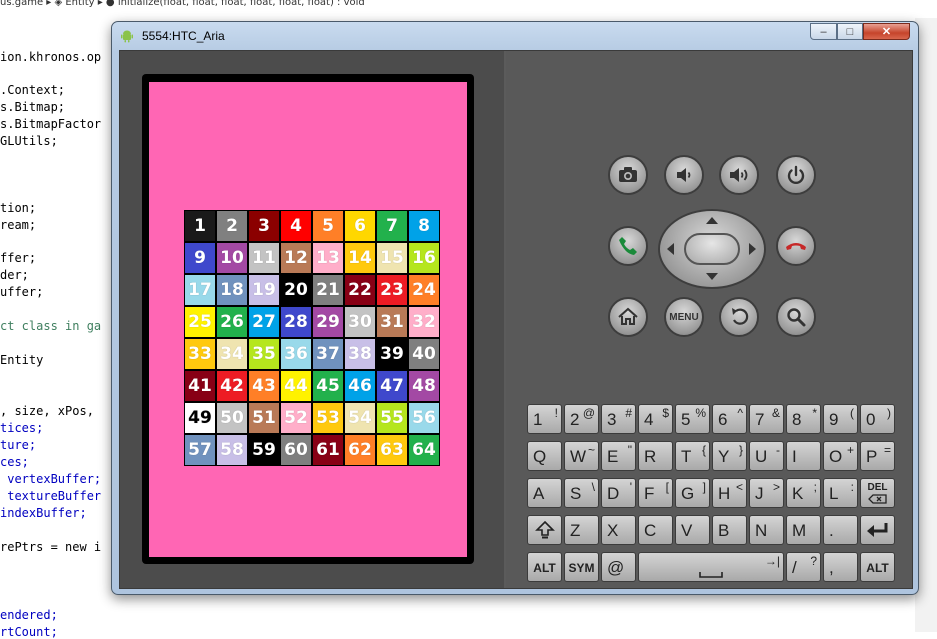 The image size is (937, 639). What do you see at coordinates (29, 615) in the screenshot?
I see `code-line: endered;` at bounding box center [29, 615].